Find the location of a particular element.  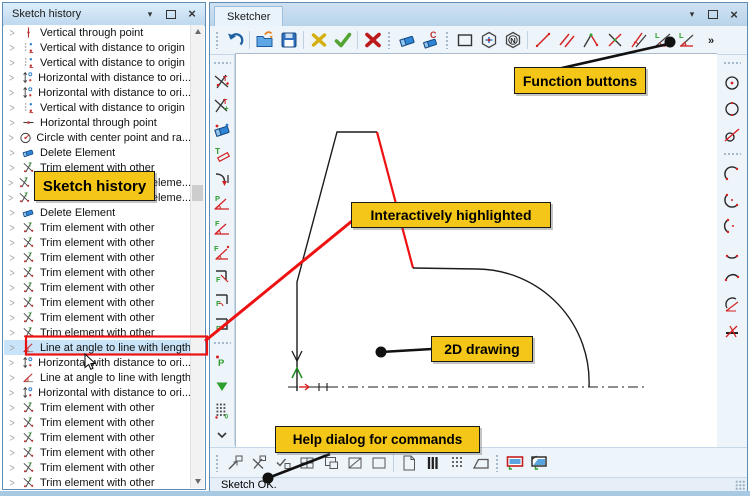

axis-line-icon is located at coordinates (732, 330).